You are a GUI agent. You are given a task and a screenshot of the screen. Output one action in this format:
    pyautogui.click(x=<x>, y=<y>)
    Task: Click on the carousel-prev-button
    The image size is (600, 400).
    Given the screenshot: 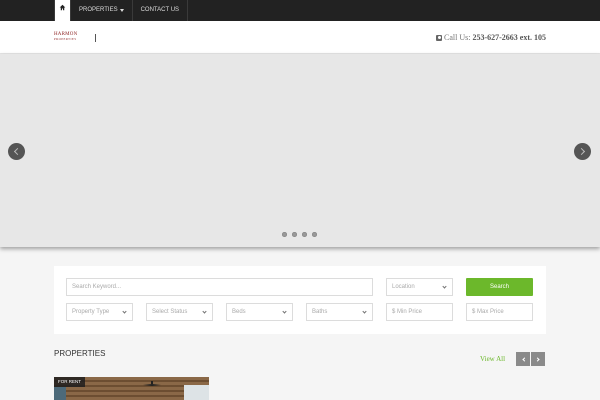 What is the action you would take?
    pyautogui.click(x=523, y=359)
    